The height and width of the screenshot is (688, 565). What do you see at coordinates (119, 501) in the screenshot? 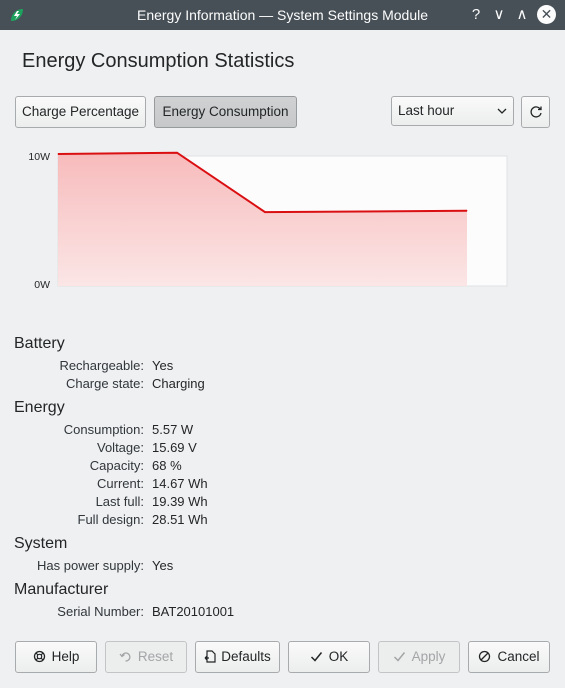
I see `last-full-label: Last full:` at bounding box center [119, 501].